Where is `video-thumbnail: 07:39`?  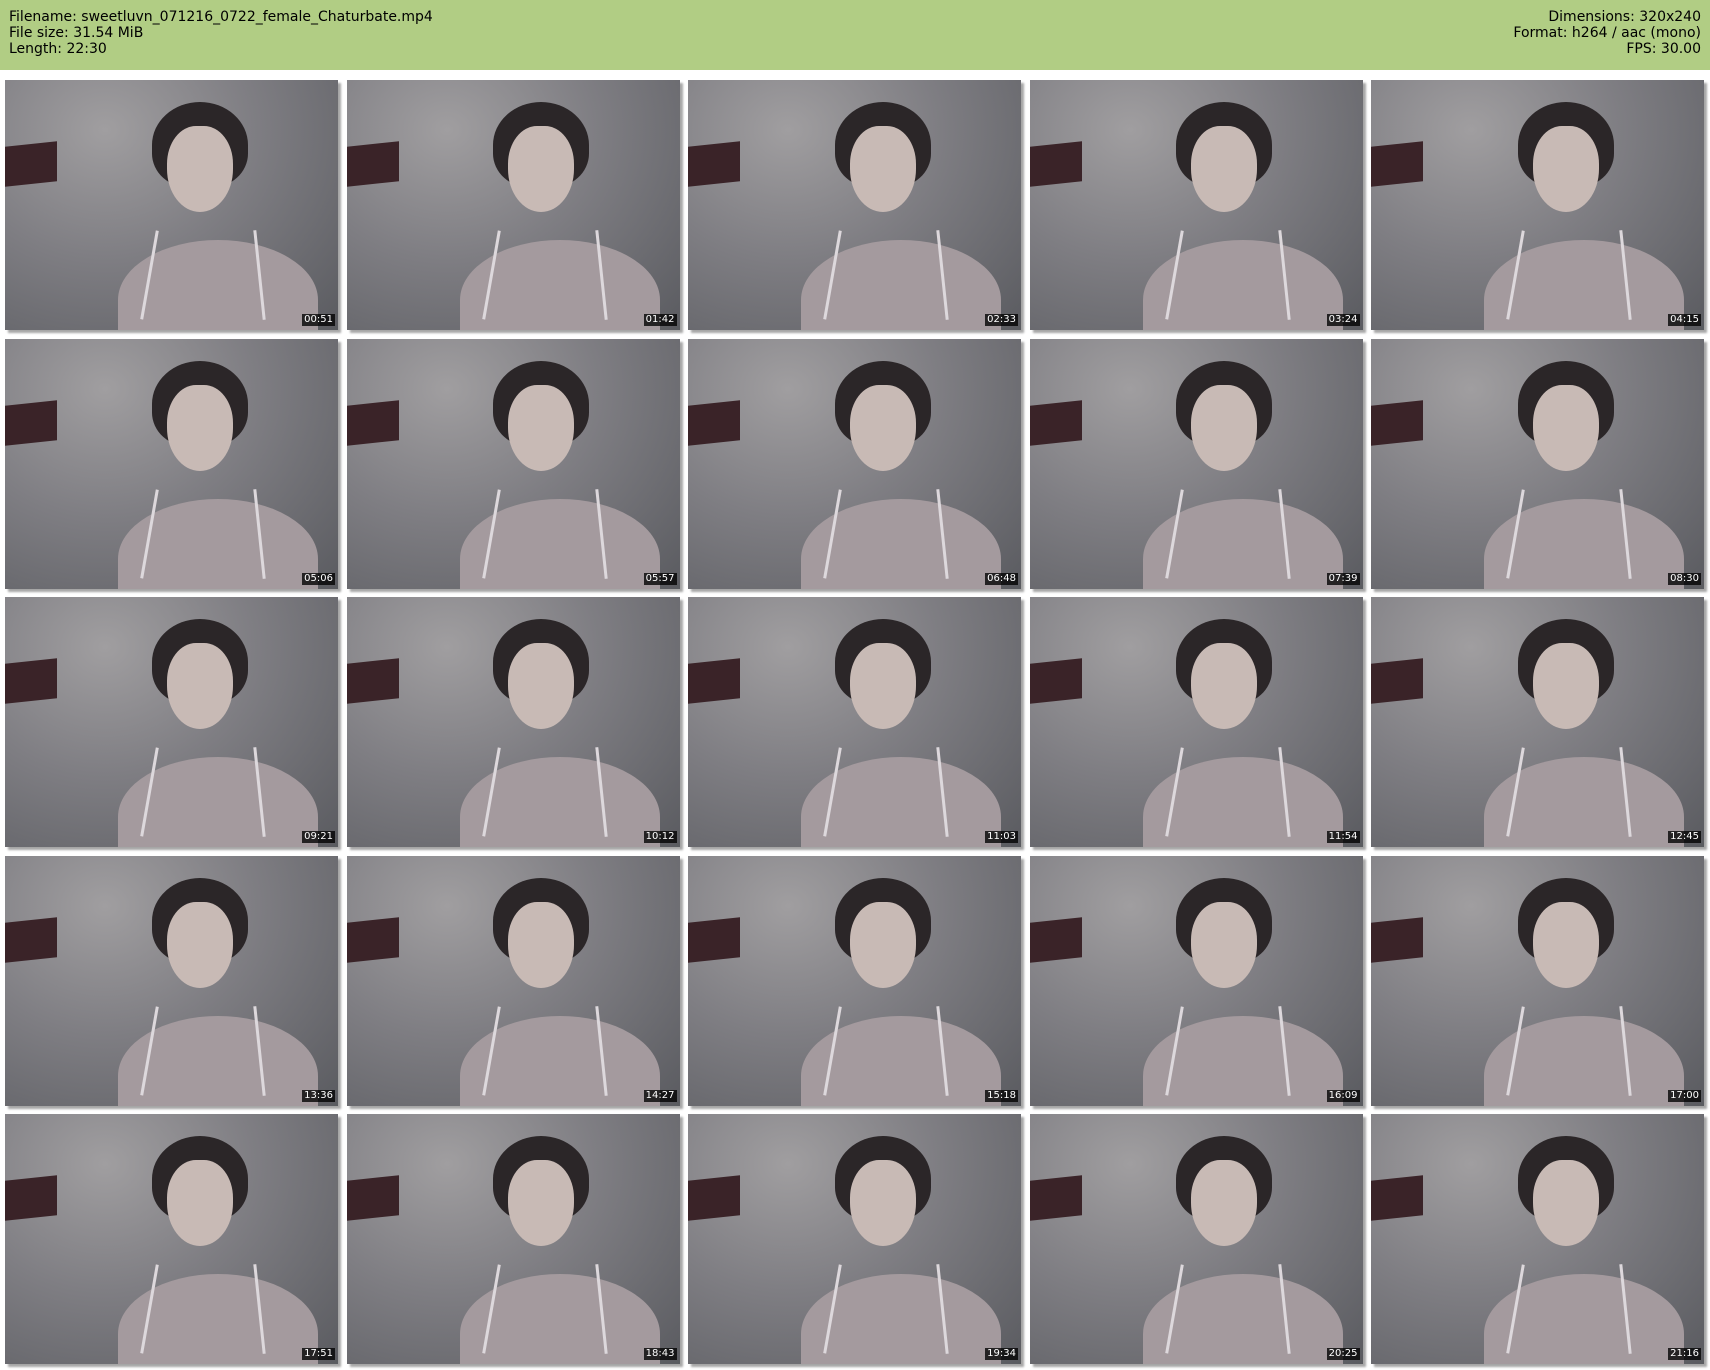 video-thumbnail: 07:39 is located at coordinates (1196, 463).